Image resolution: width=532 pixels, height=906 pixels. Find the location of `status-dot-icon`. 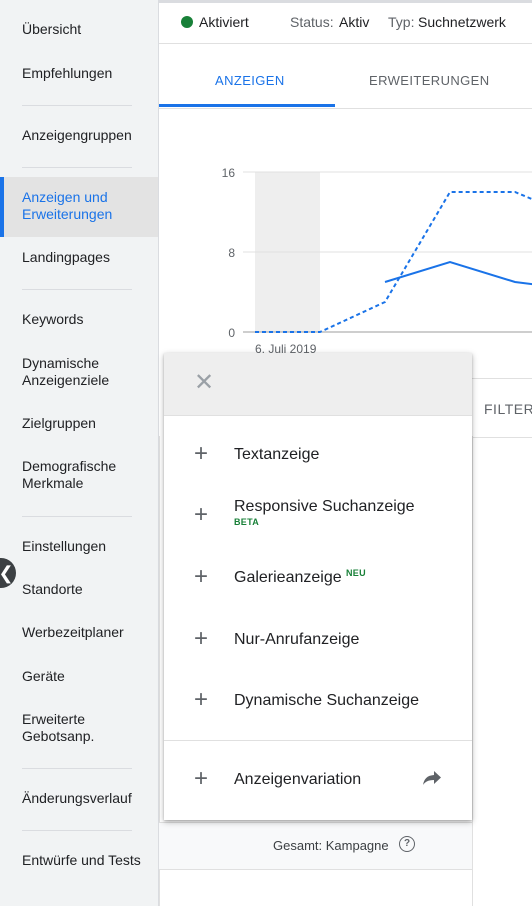

status-dot-icon is located at coordinates (187, 22).